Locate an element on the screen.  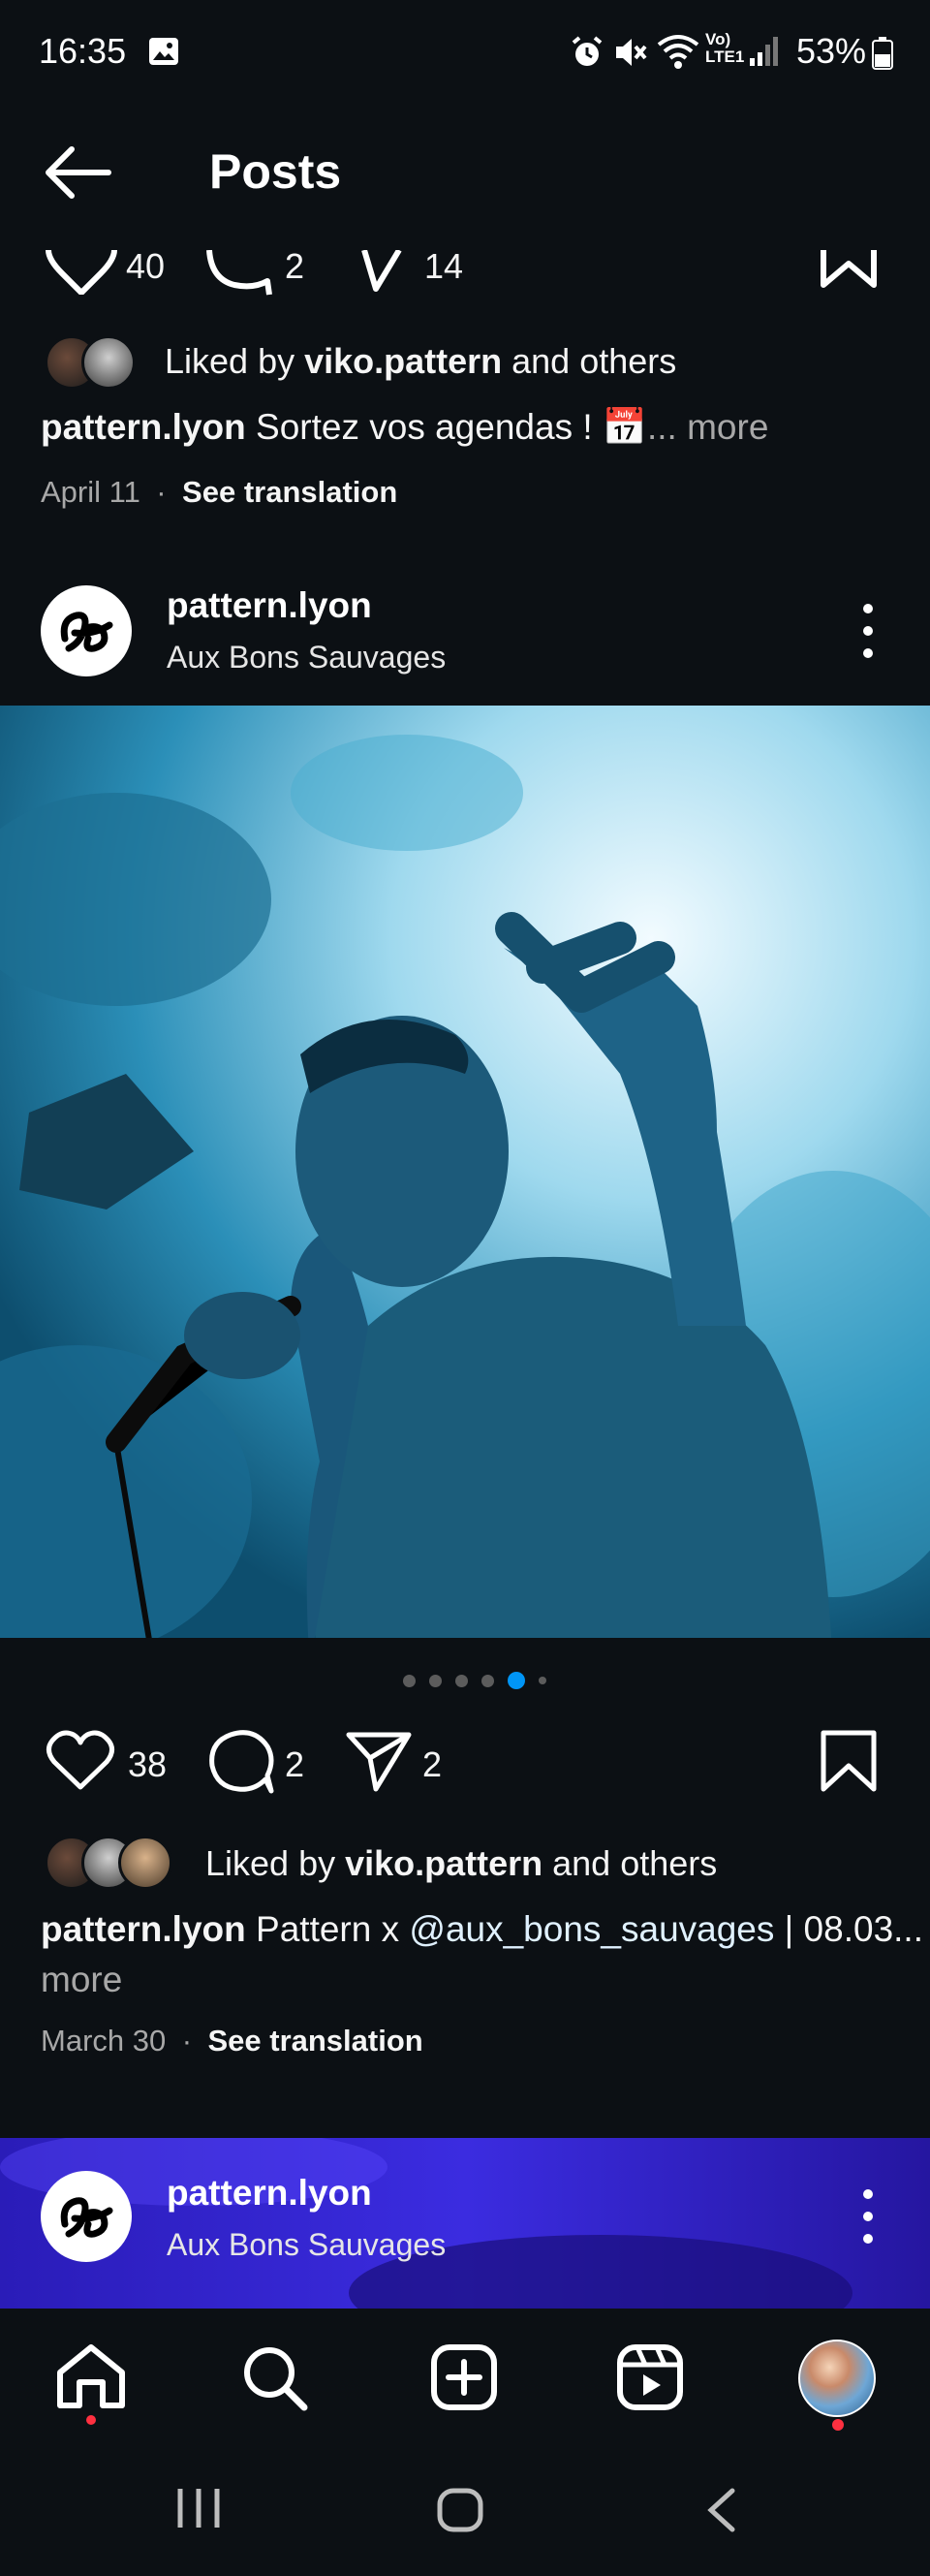
caption-more-link: more is located at coordinates (81, 1980).